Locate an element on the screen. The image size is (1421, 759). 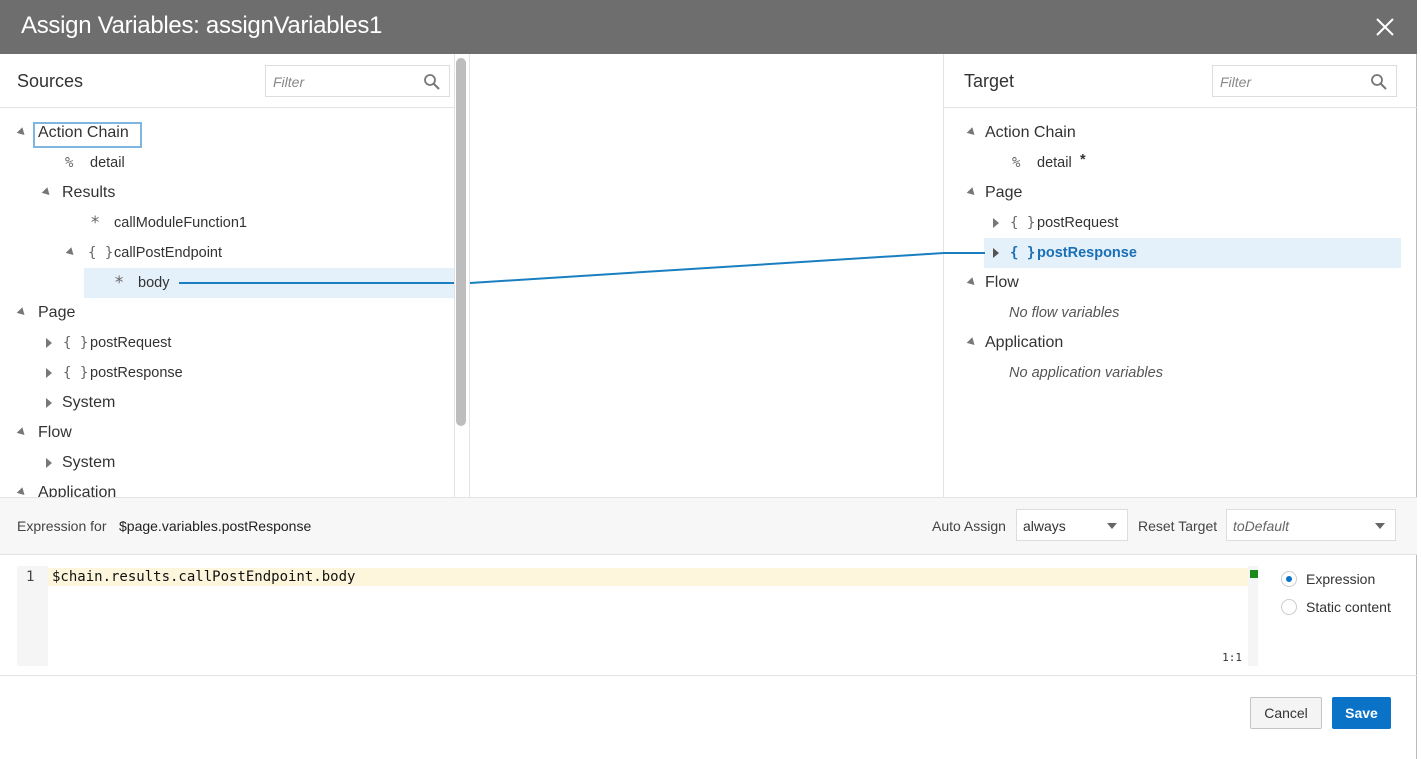
sources-scrollbar is located at coordinates (461, 242).